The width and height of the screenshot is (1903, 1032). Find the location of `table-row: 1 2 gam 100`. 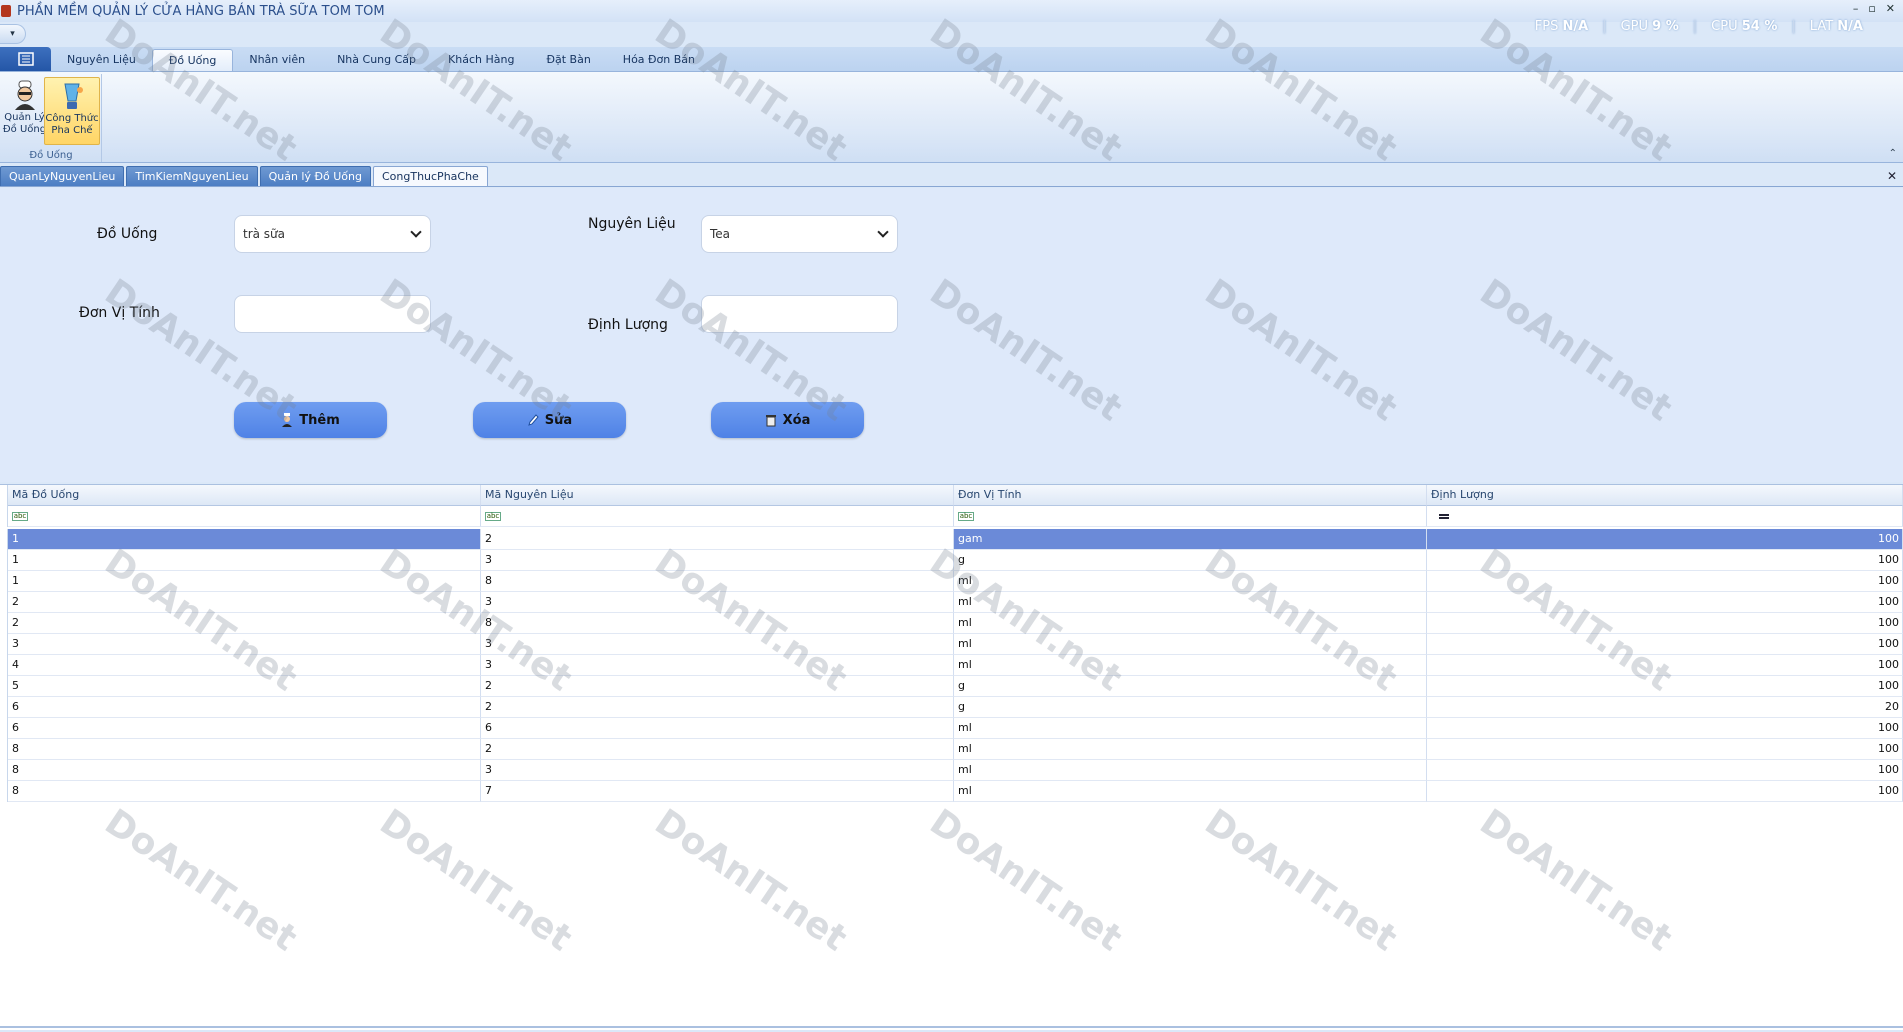

table-row: 1 2 gam 100 is located at coordinates (951, 539).